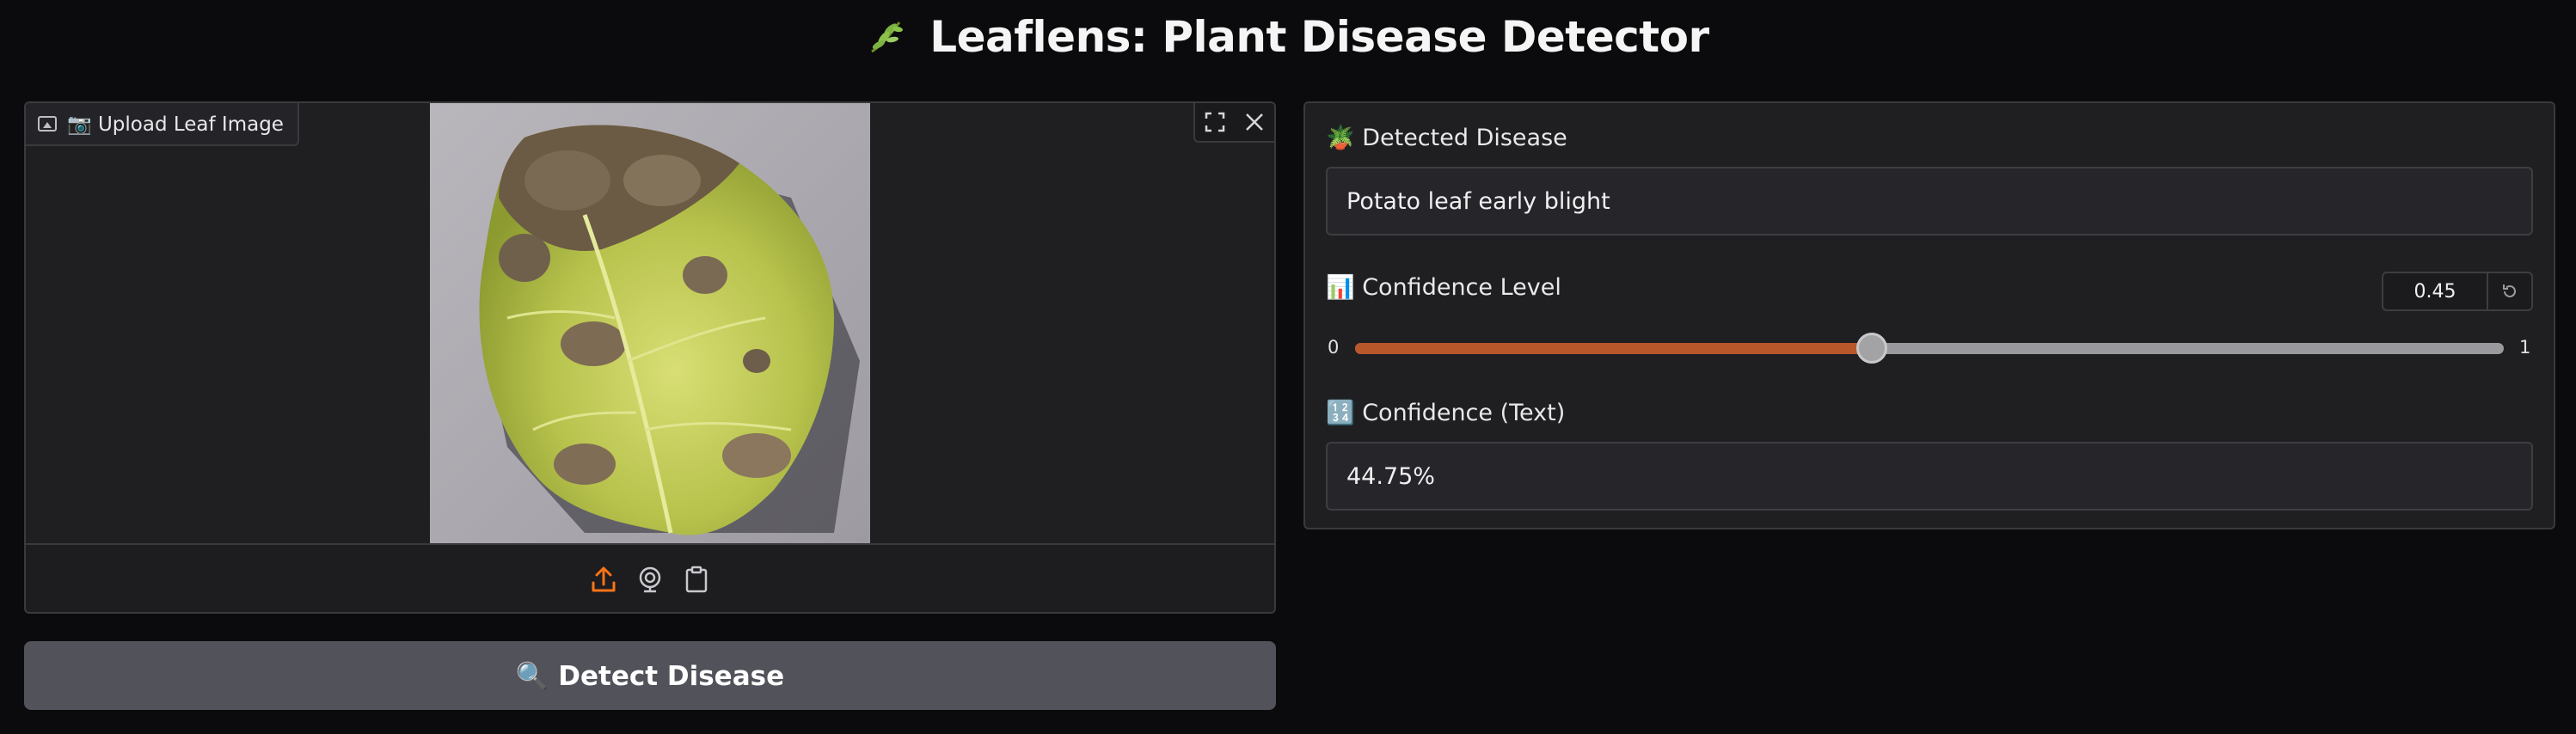  What do you see at coordinates (175, 124) in the screenshot?
I see `image-uploader-label-text: 📷 Upload Leaf Image` at bounding box center [175, 124].